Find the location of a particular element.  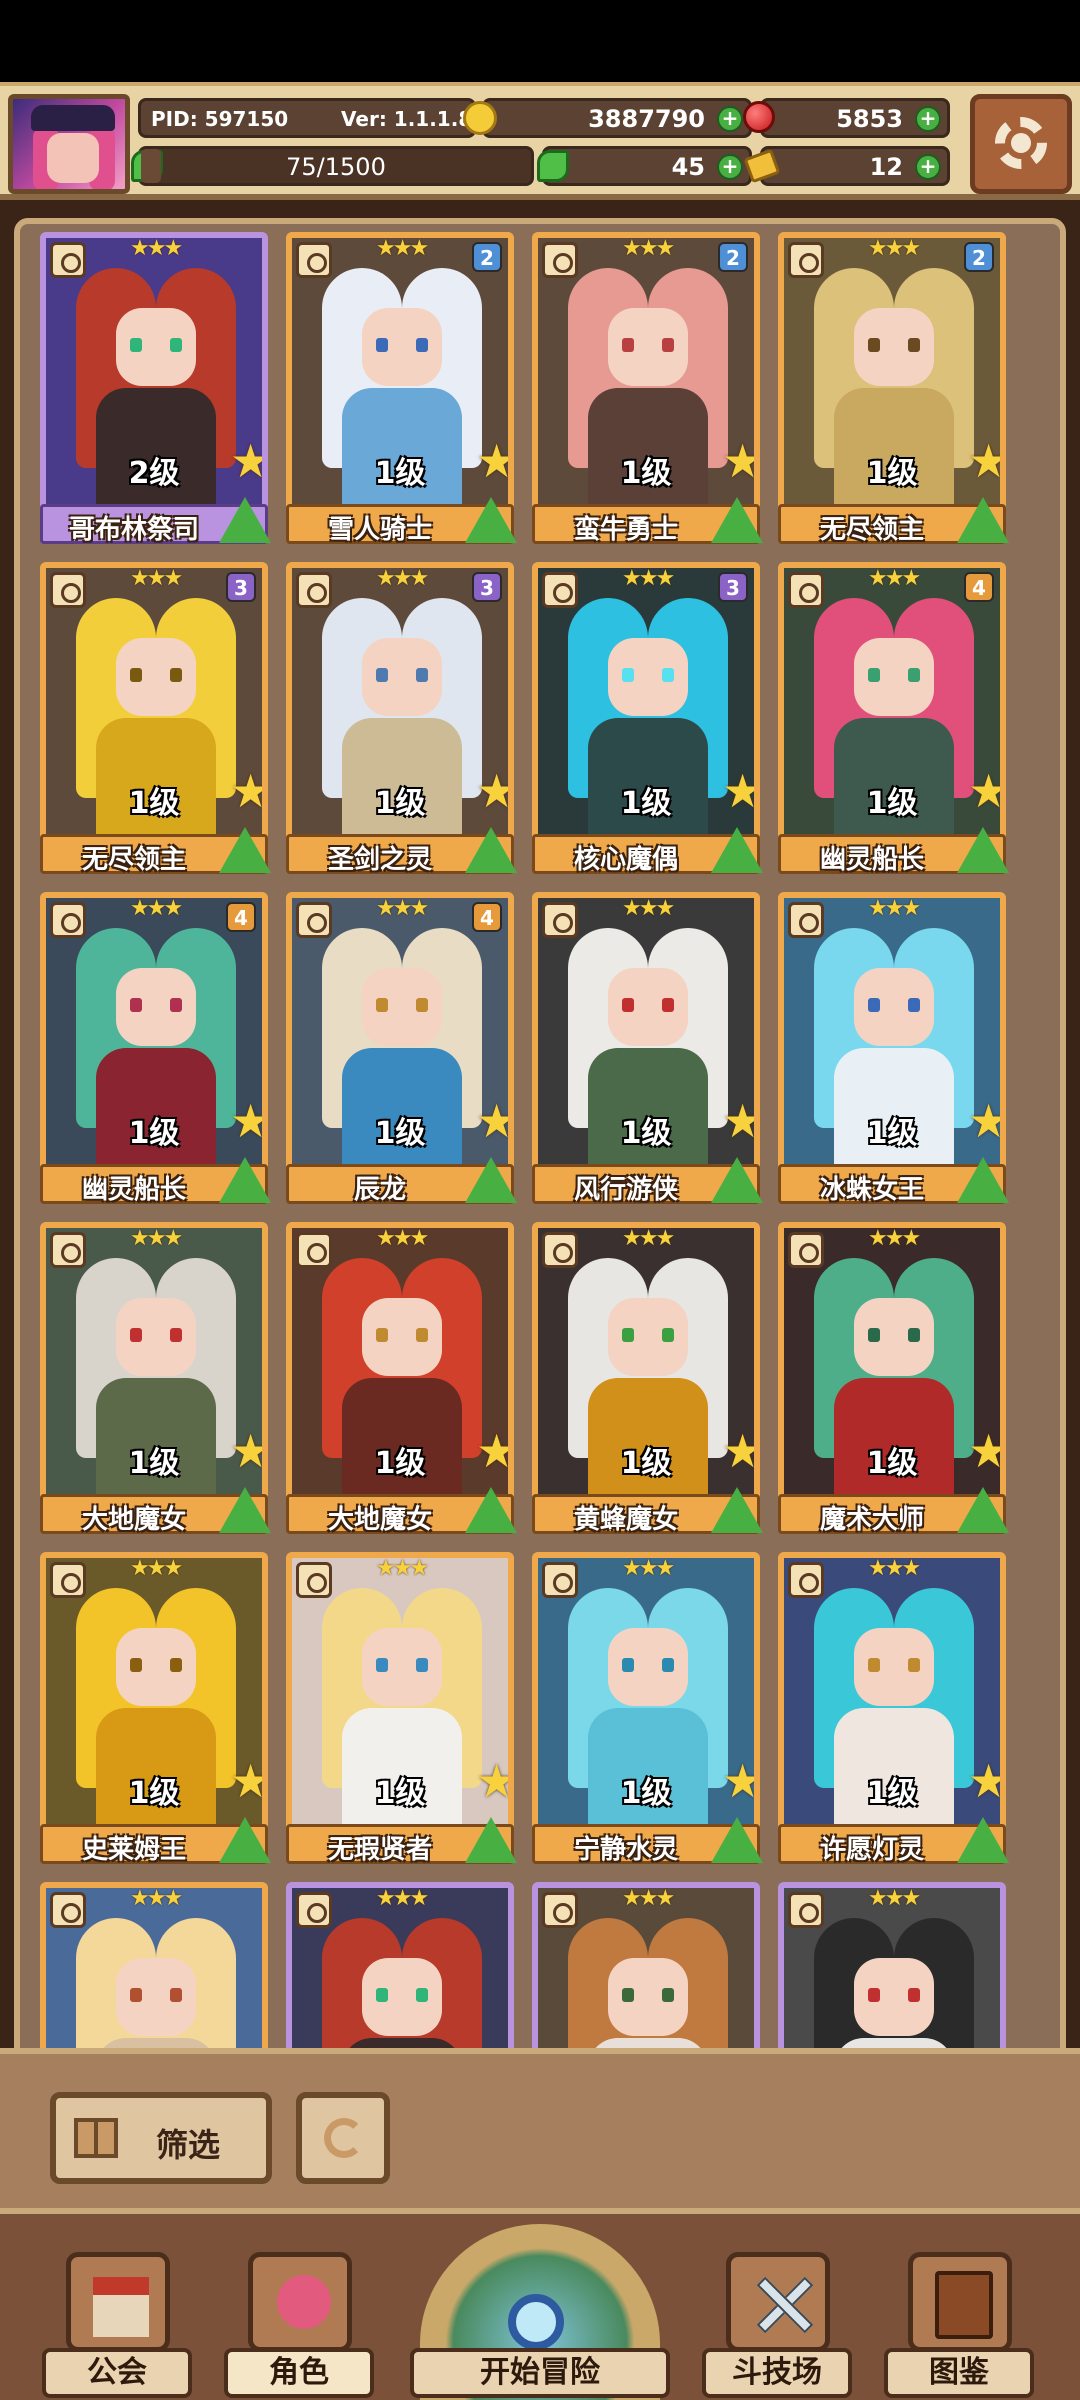

card-portrait: ★★★ is located at coordinates (646, 1967).